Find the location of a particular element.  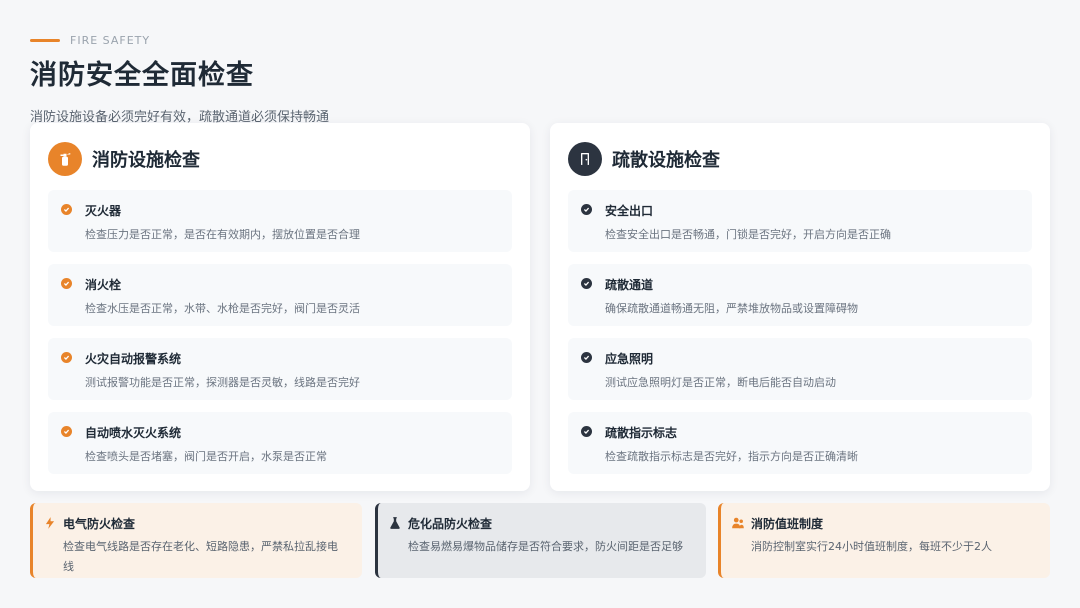

bottom-card-title: 危化品防火检查 is located at coordinates (450, 524).